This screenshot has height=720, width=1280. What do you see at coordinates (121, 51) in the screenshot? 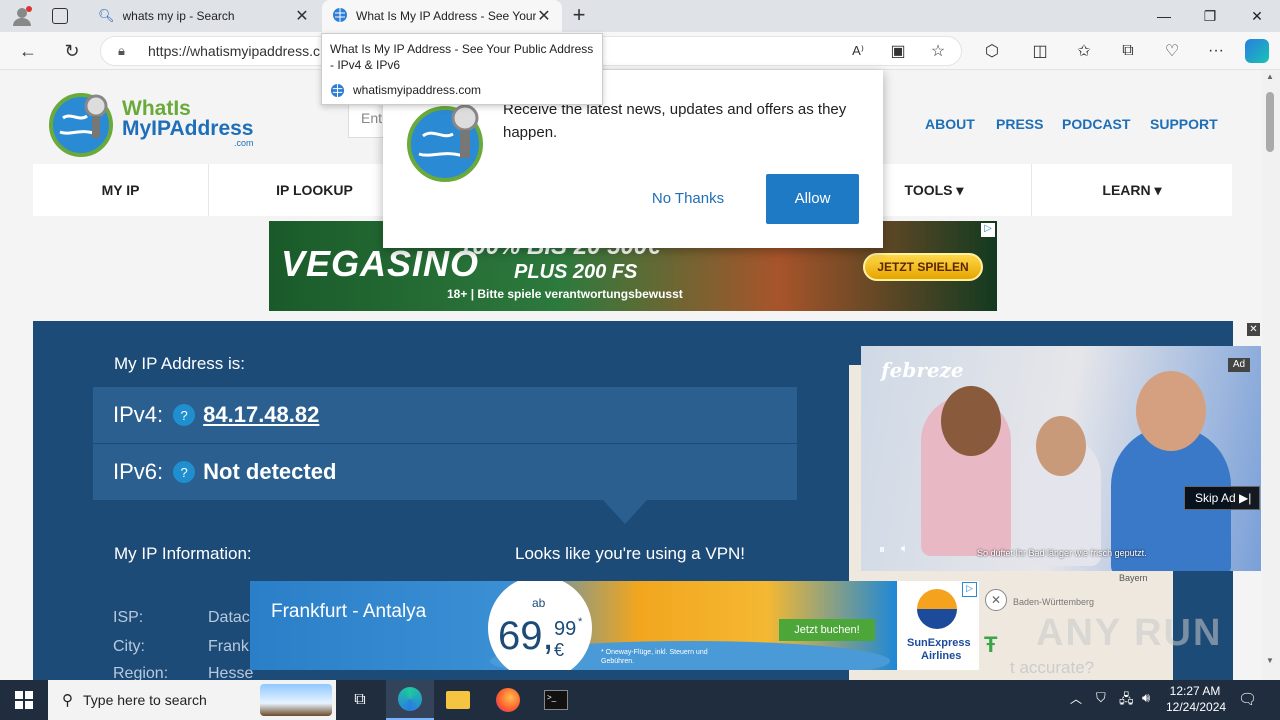
I see `lock-icon: 🔒︎` at bounding box center [121, 51].